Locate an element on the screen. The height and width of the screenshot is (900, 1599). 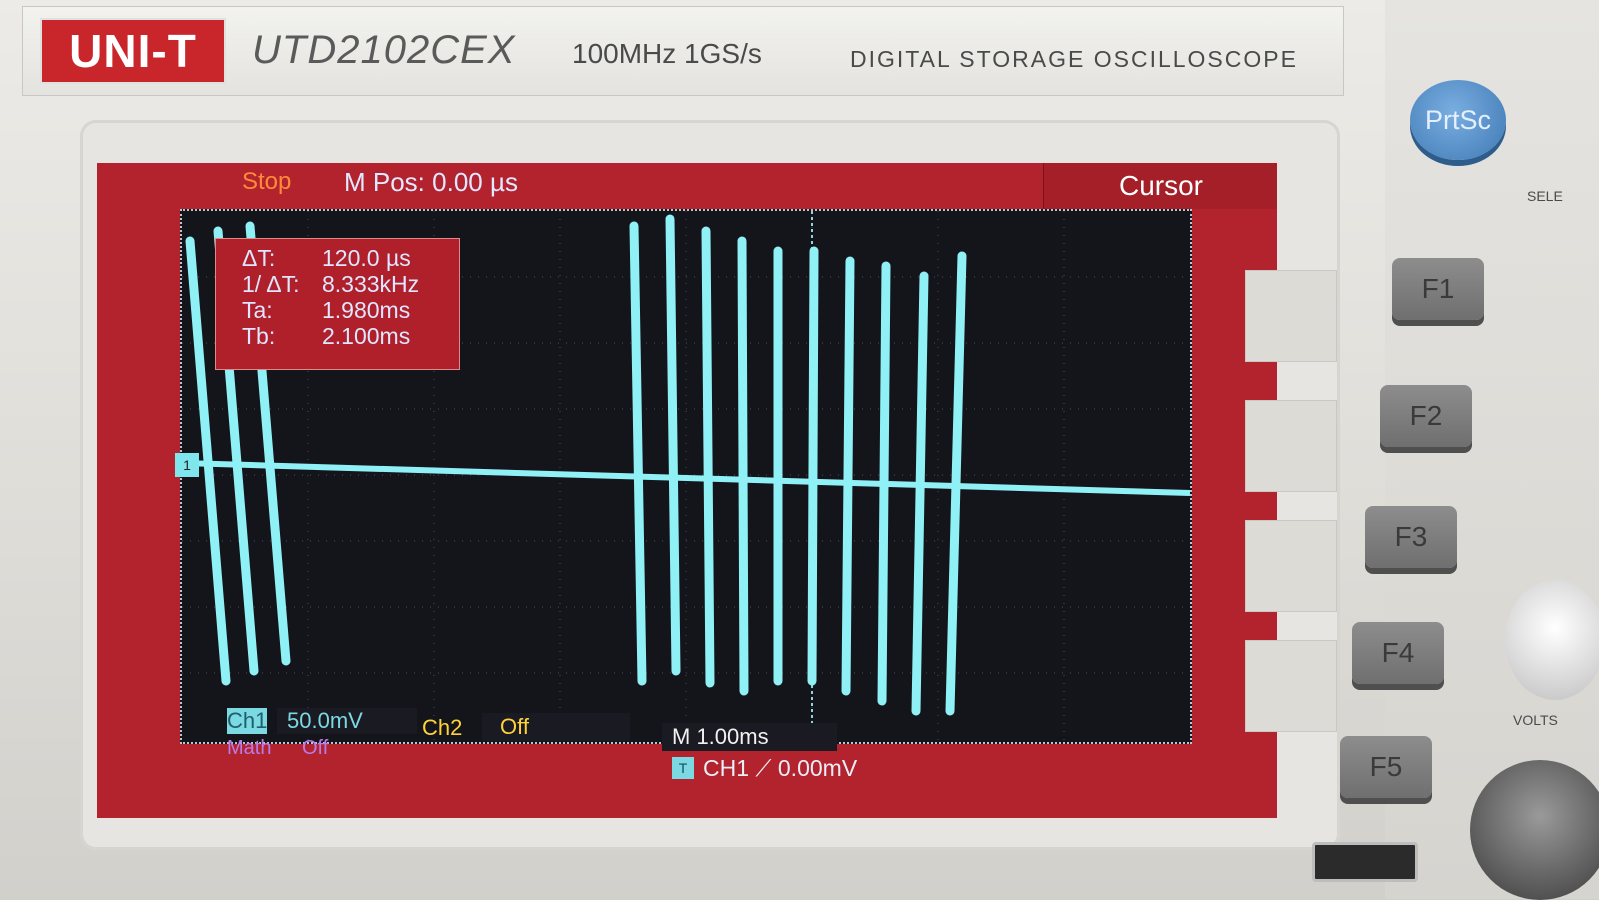
select-label: SELE is located at coordinates (1545, 196).